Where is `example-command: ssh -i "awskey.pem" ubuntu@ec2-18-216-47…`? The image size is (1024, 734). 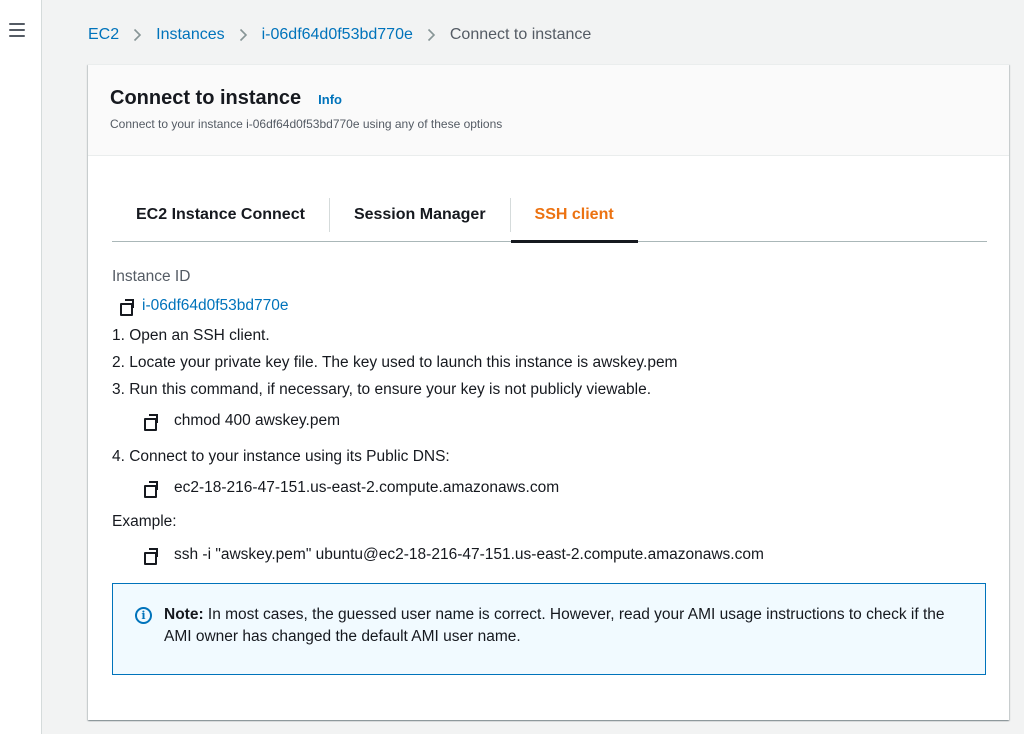
example-command: ssh -i "awskey.pem" ubuntu@ec2-18-216-47… is located at coordinates (469, 554).